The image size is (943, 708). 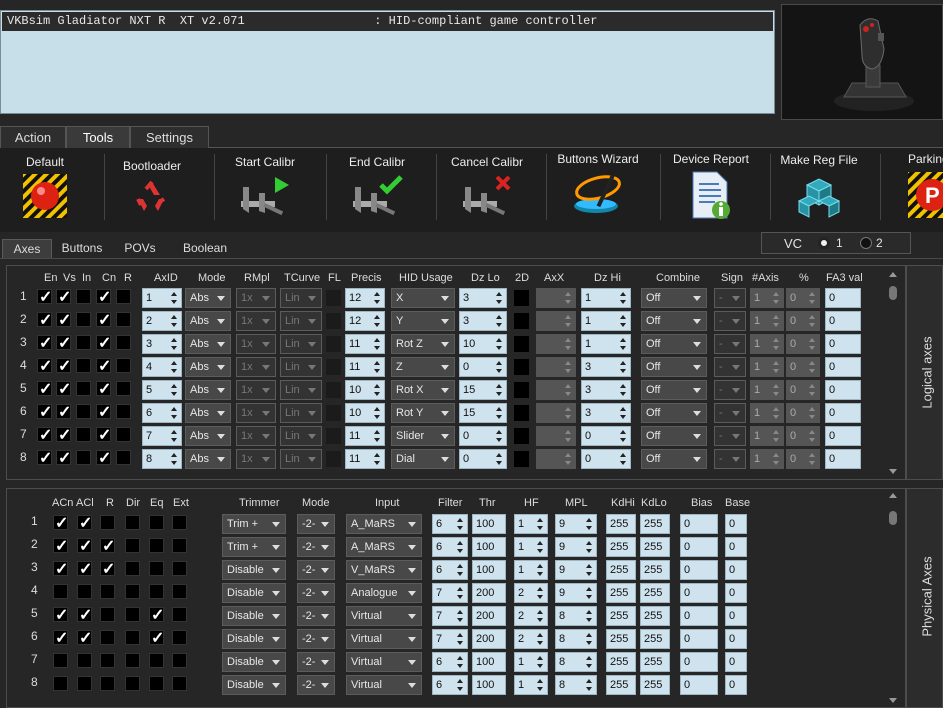 What do you see at coordinates (598, 192) in the screenshot?
I see `buttons-wizard-button: Buttons Wizard` at bounding box center [598, 192].